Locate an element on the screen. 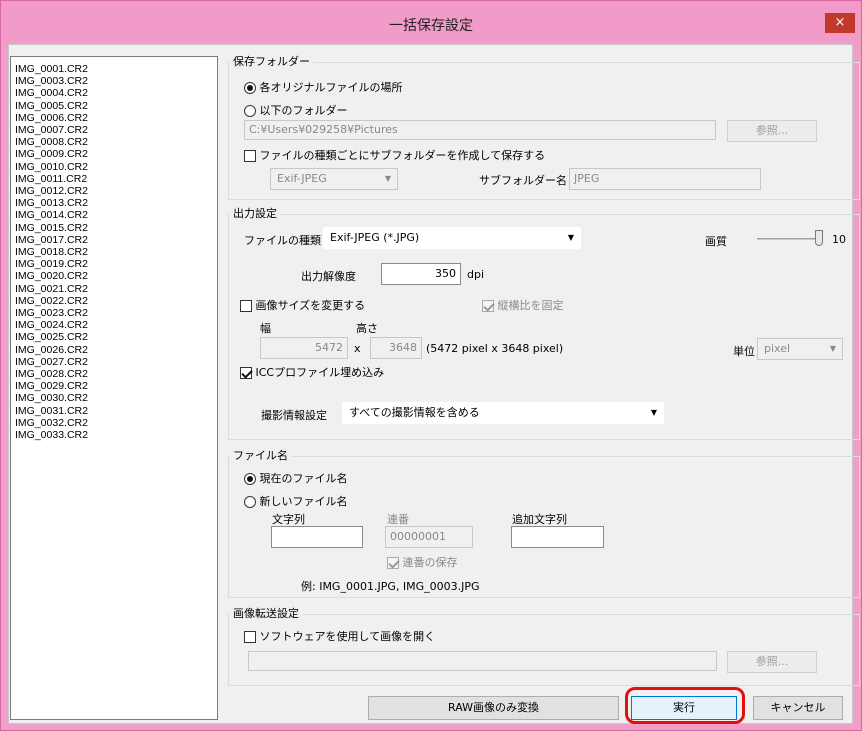  window-title: 一括保存設定 is located at coordinates (431, 26).